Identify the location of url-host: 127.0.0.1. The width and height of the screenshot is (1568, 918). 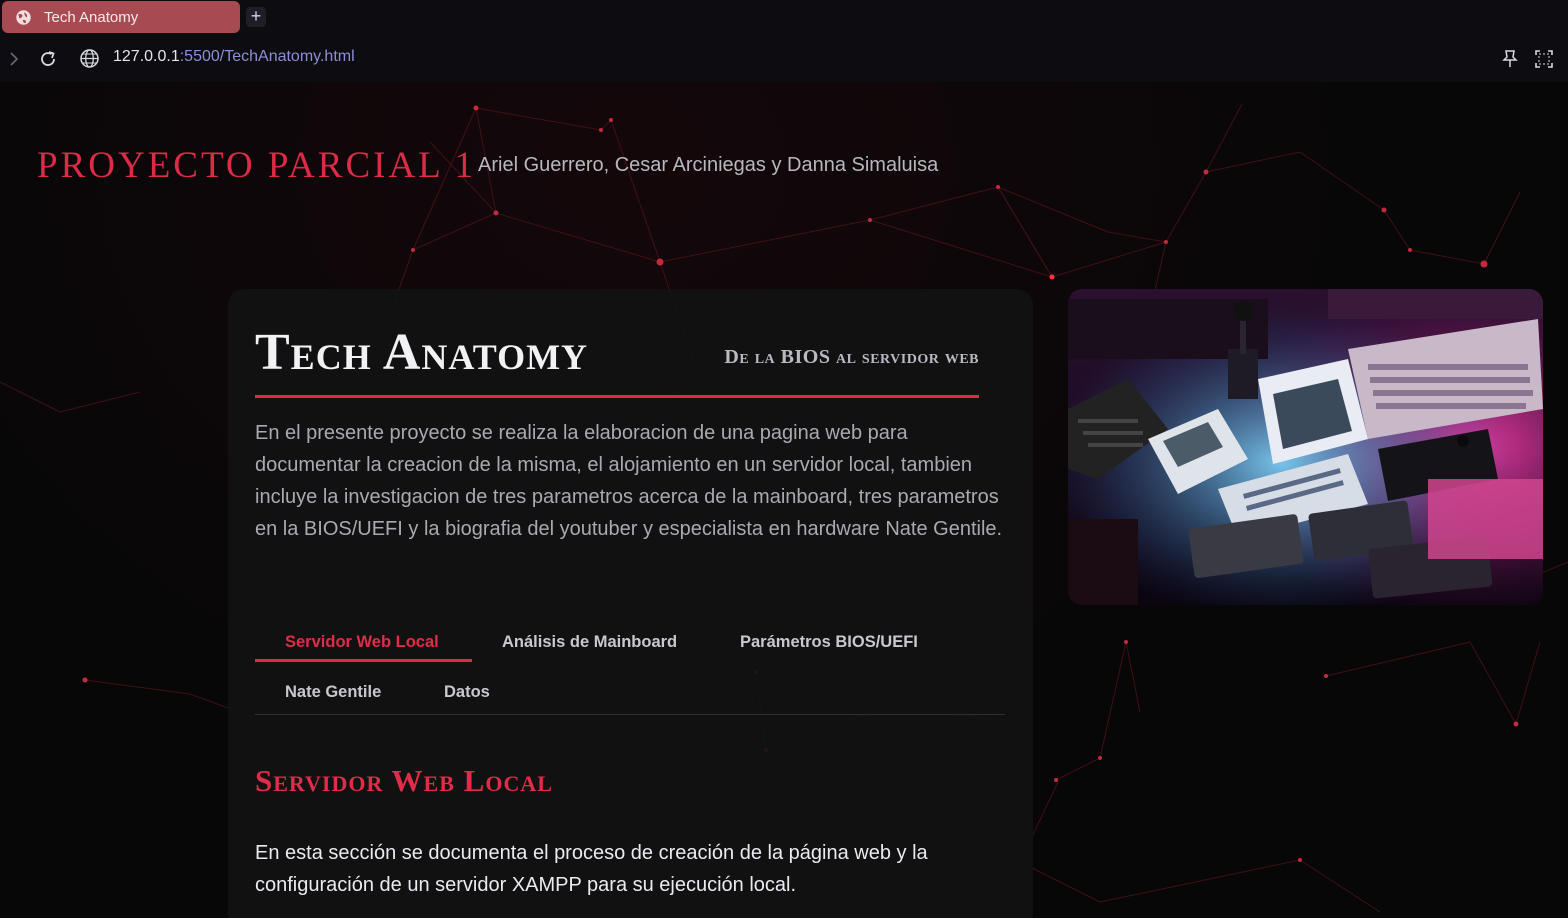
(146, 56).